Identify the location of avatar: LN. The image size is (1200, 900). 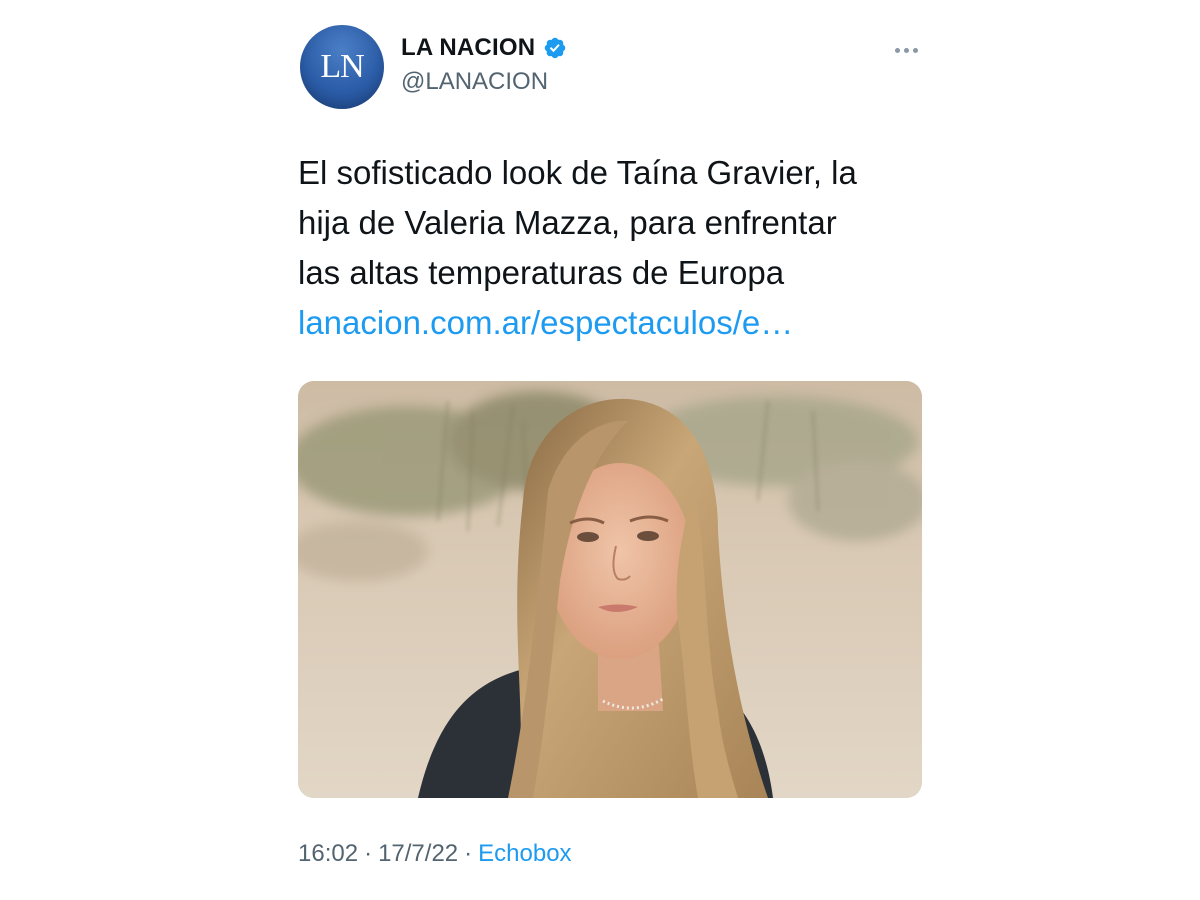
(342, 67).